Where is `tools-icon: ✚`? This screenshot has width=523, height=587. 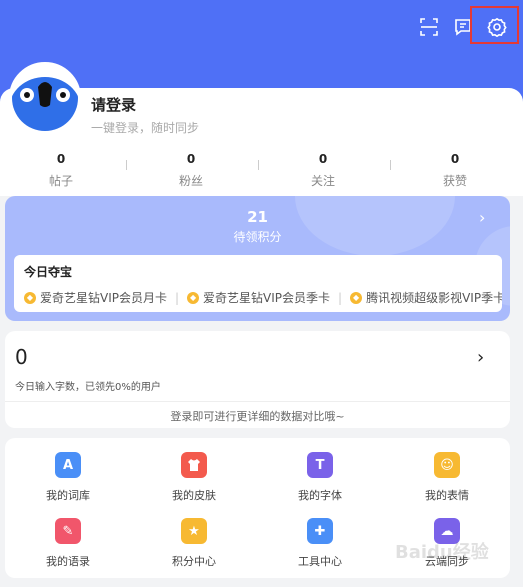
tools-icon: ✚ is located at coordinates (320, 531).